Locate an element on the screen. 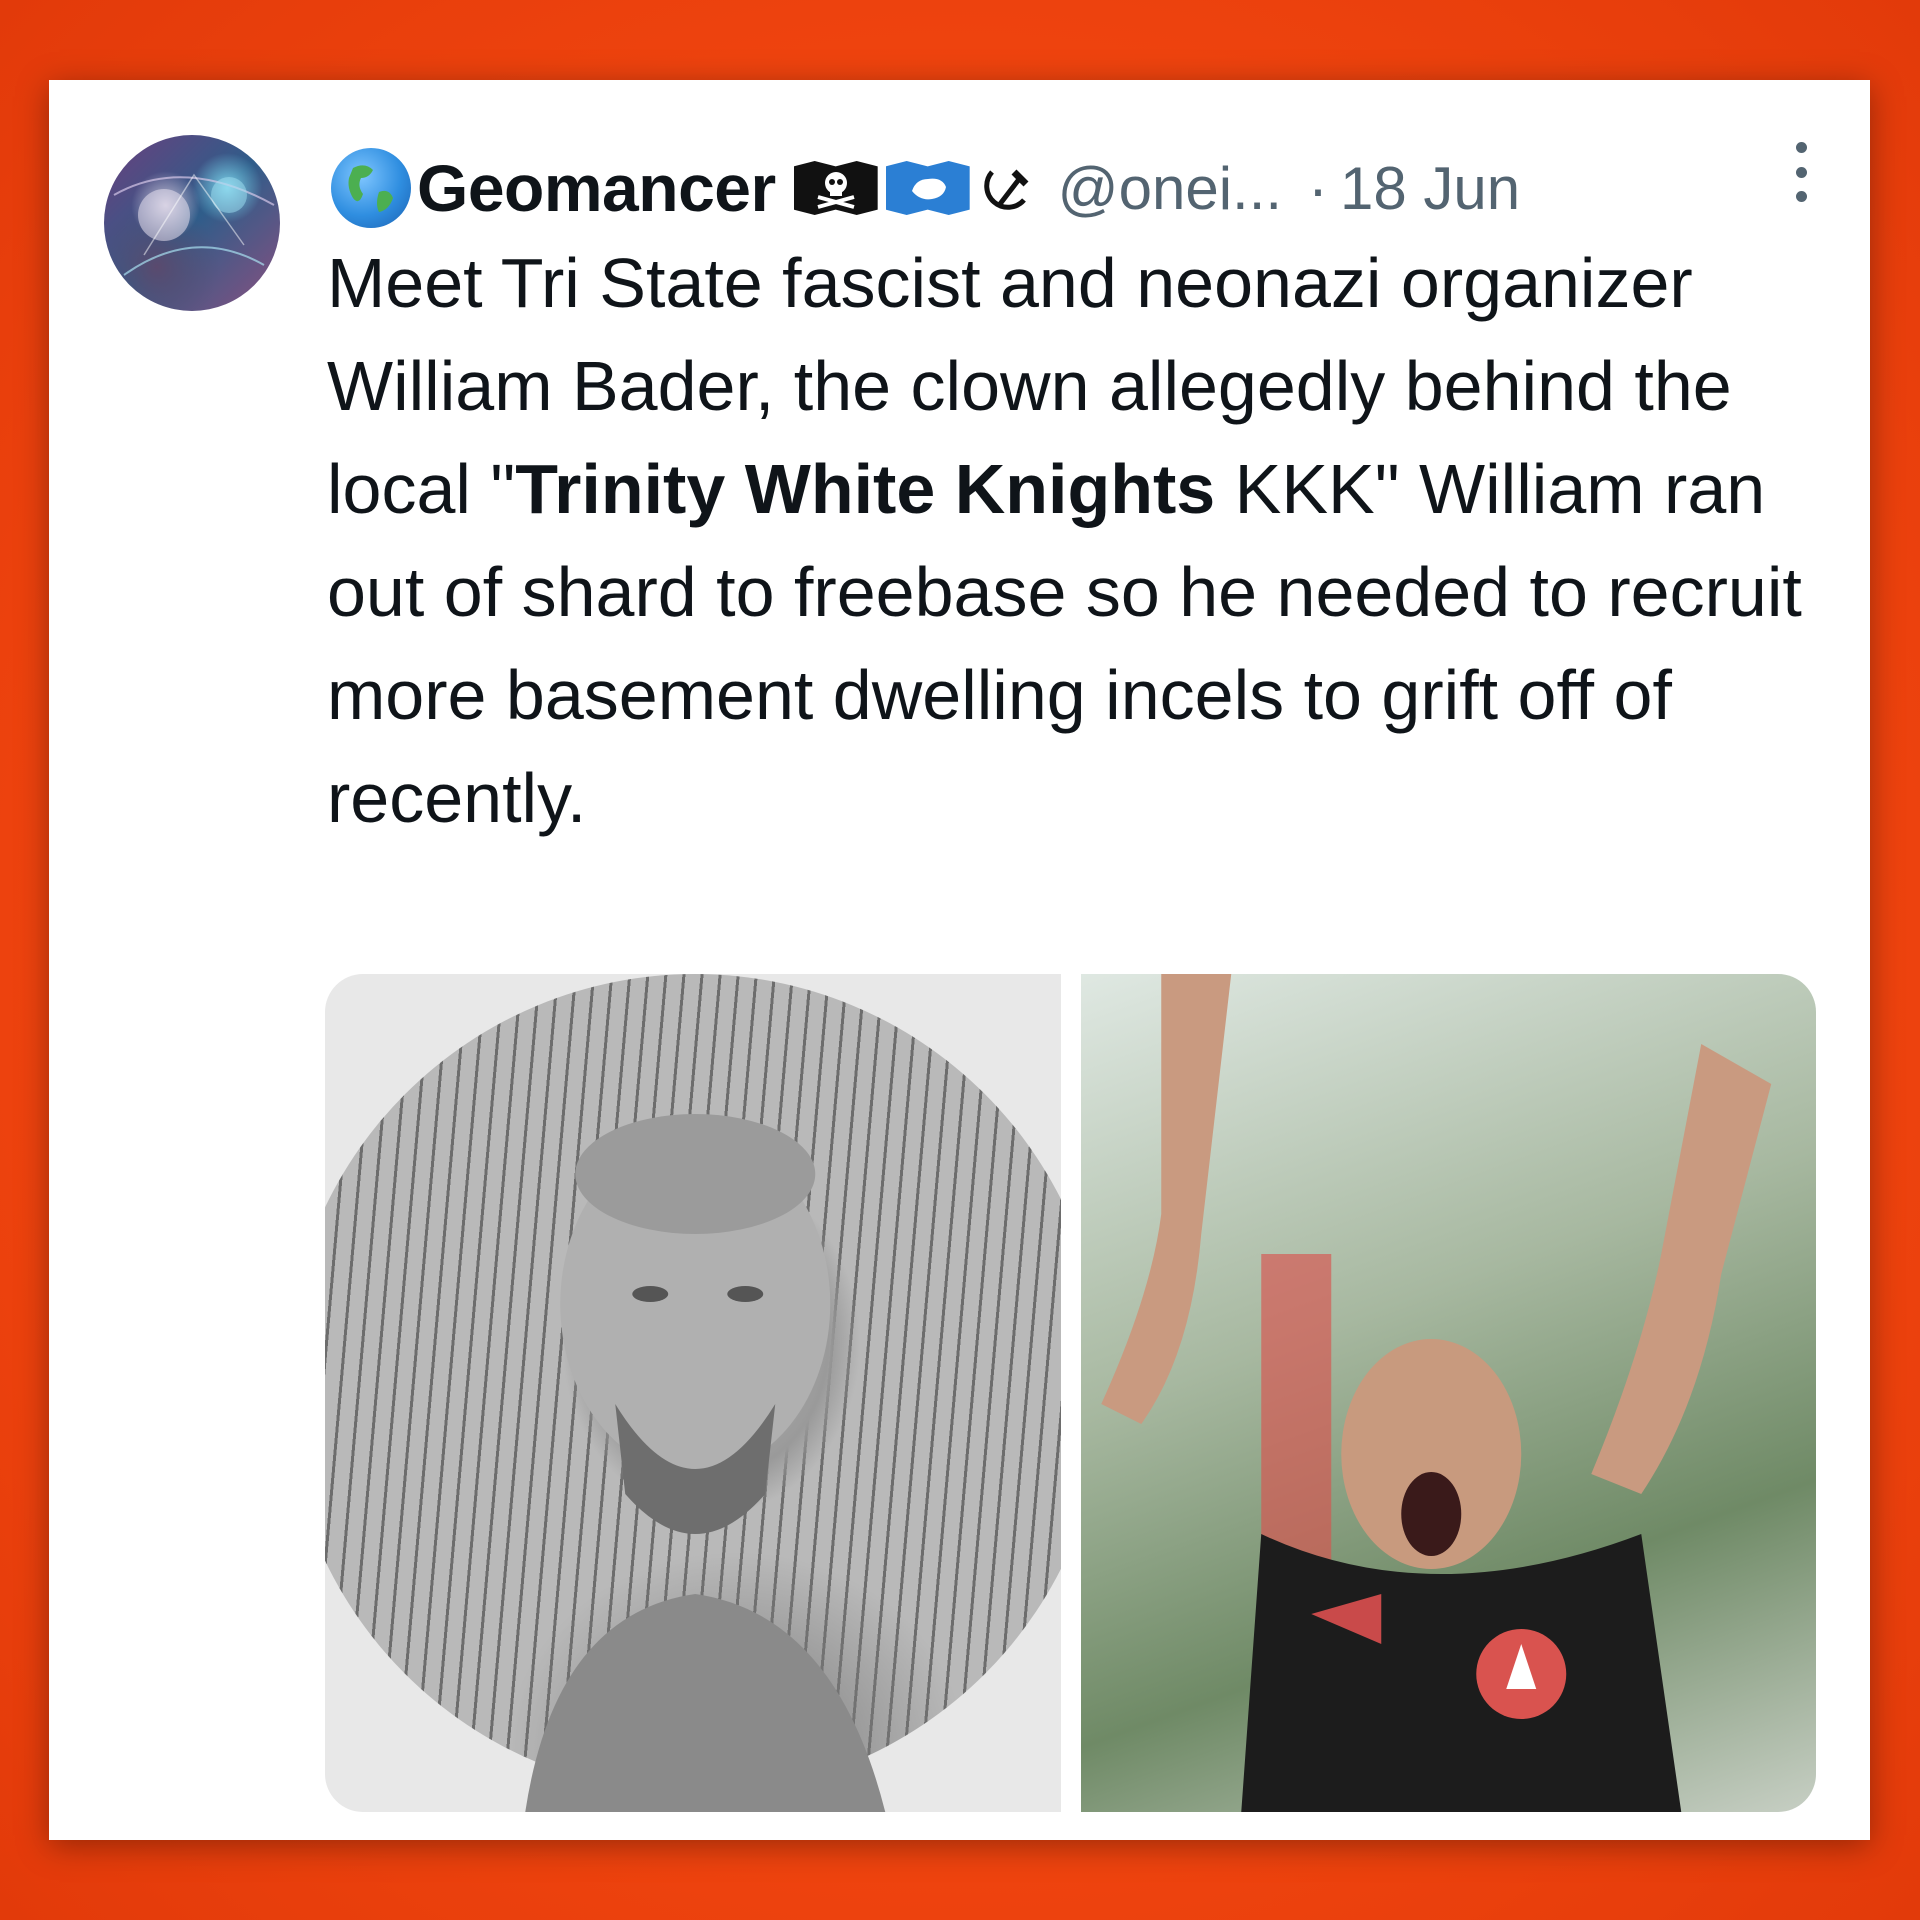 This screenshot has width=1920, height=1920. flag-emojis is located at coordinates (914, 188).